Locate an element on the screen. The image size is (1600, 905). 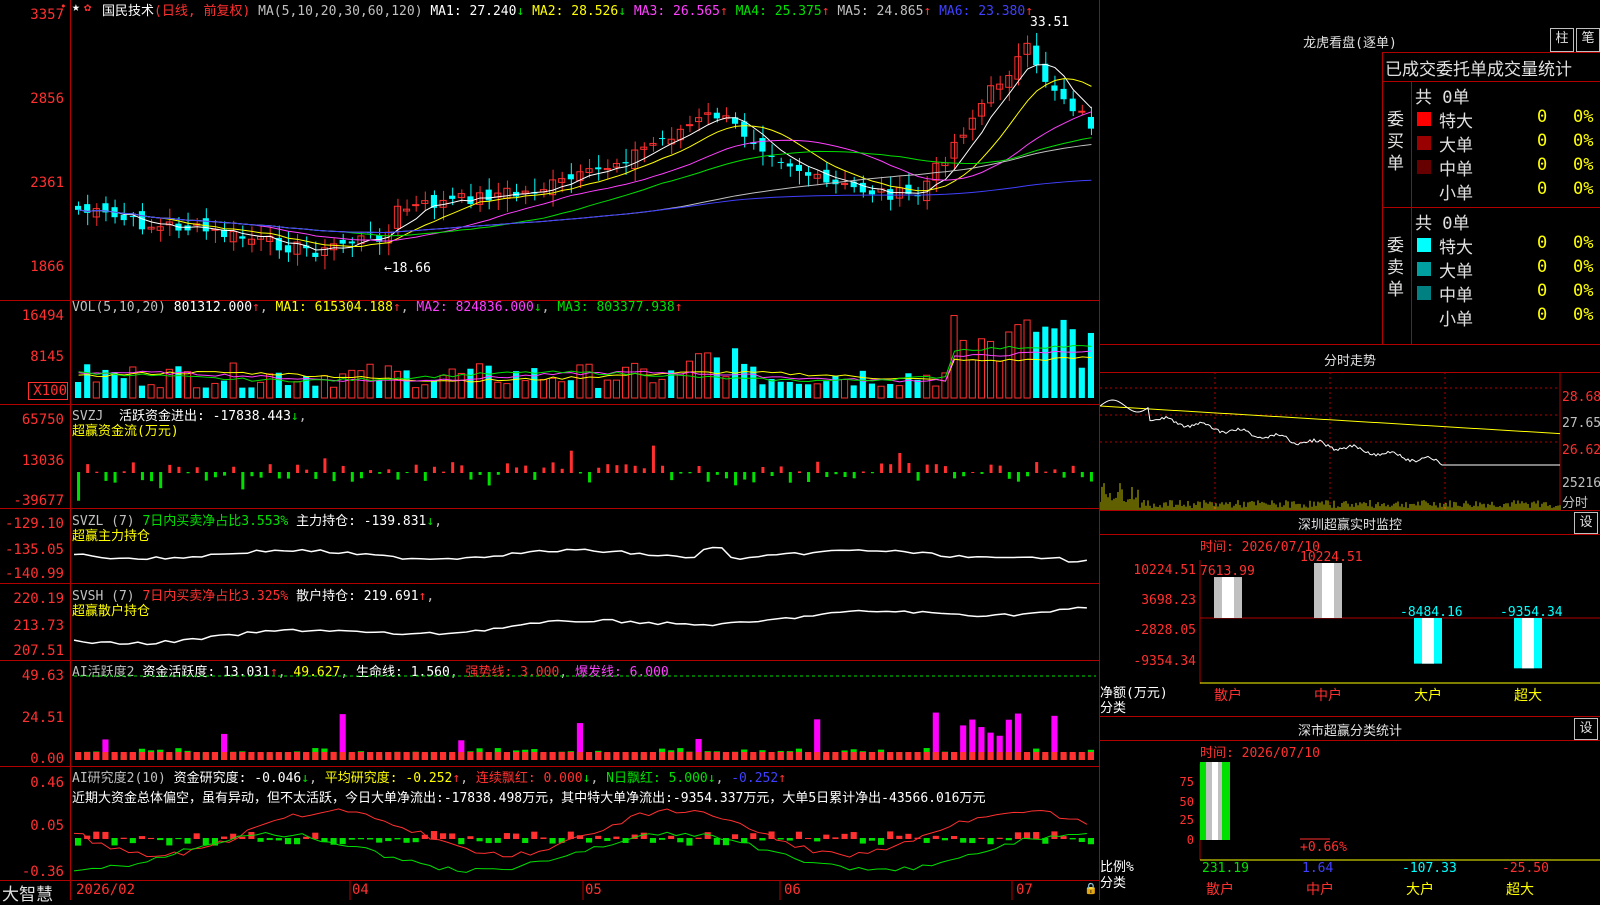
cls-axis-label: 25 is located at coordinates (1187, 820).